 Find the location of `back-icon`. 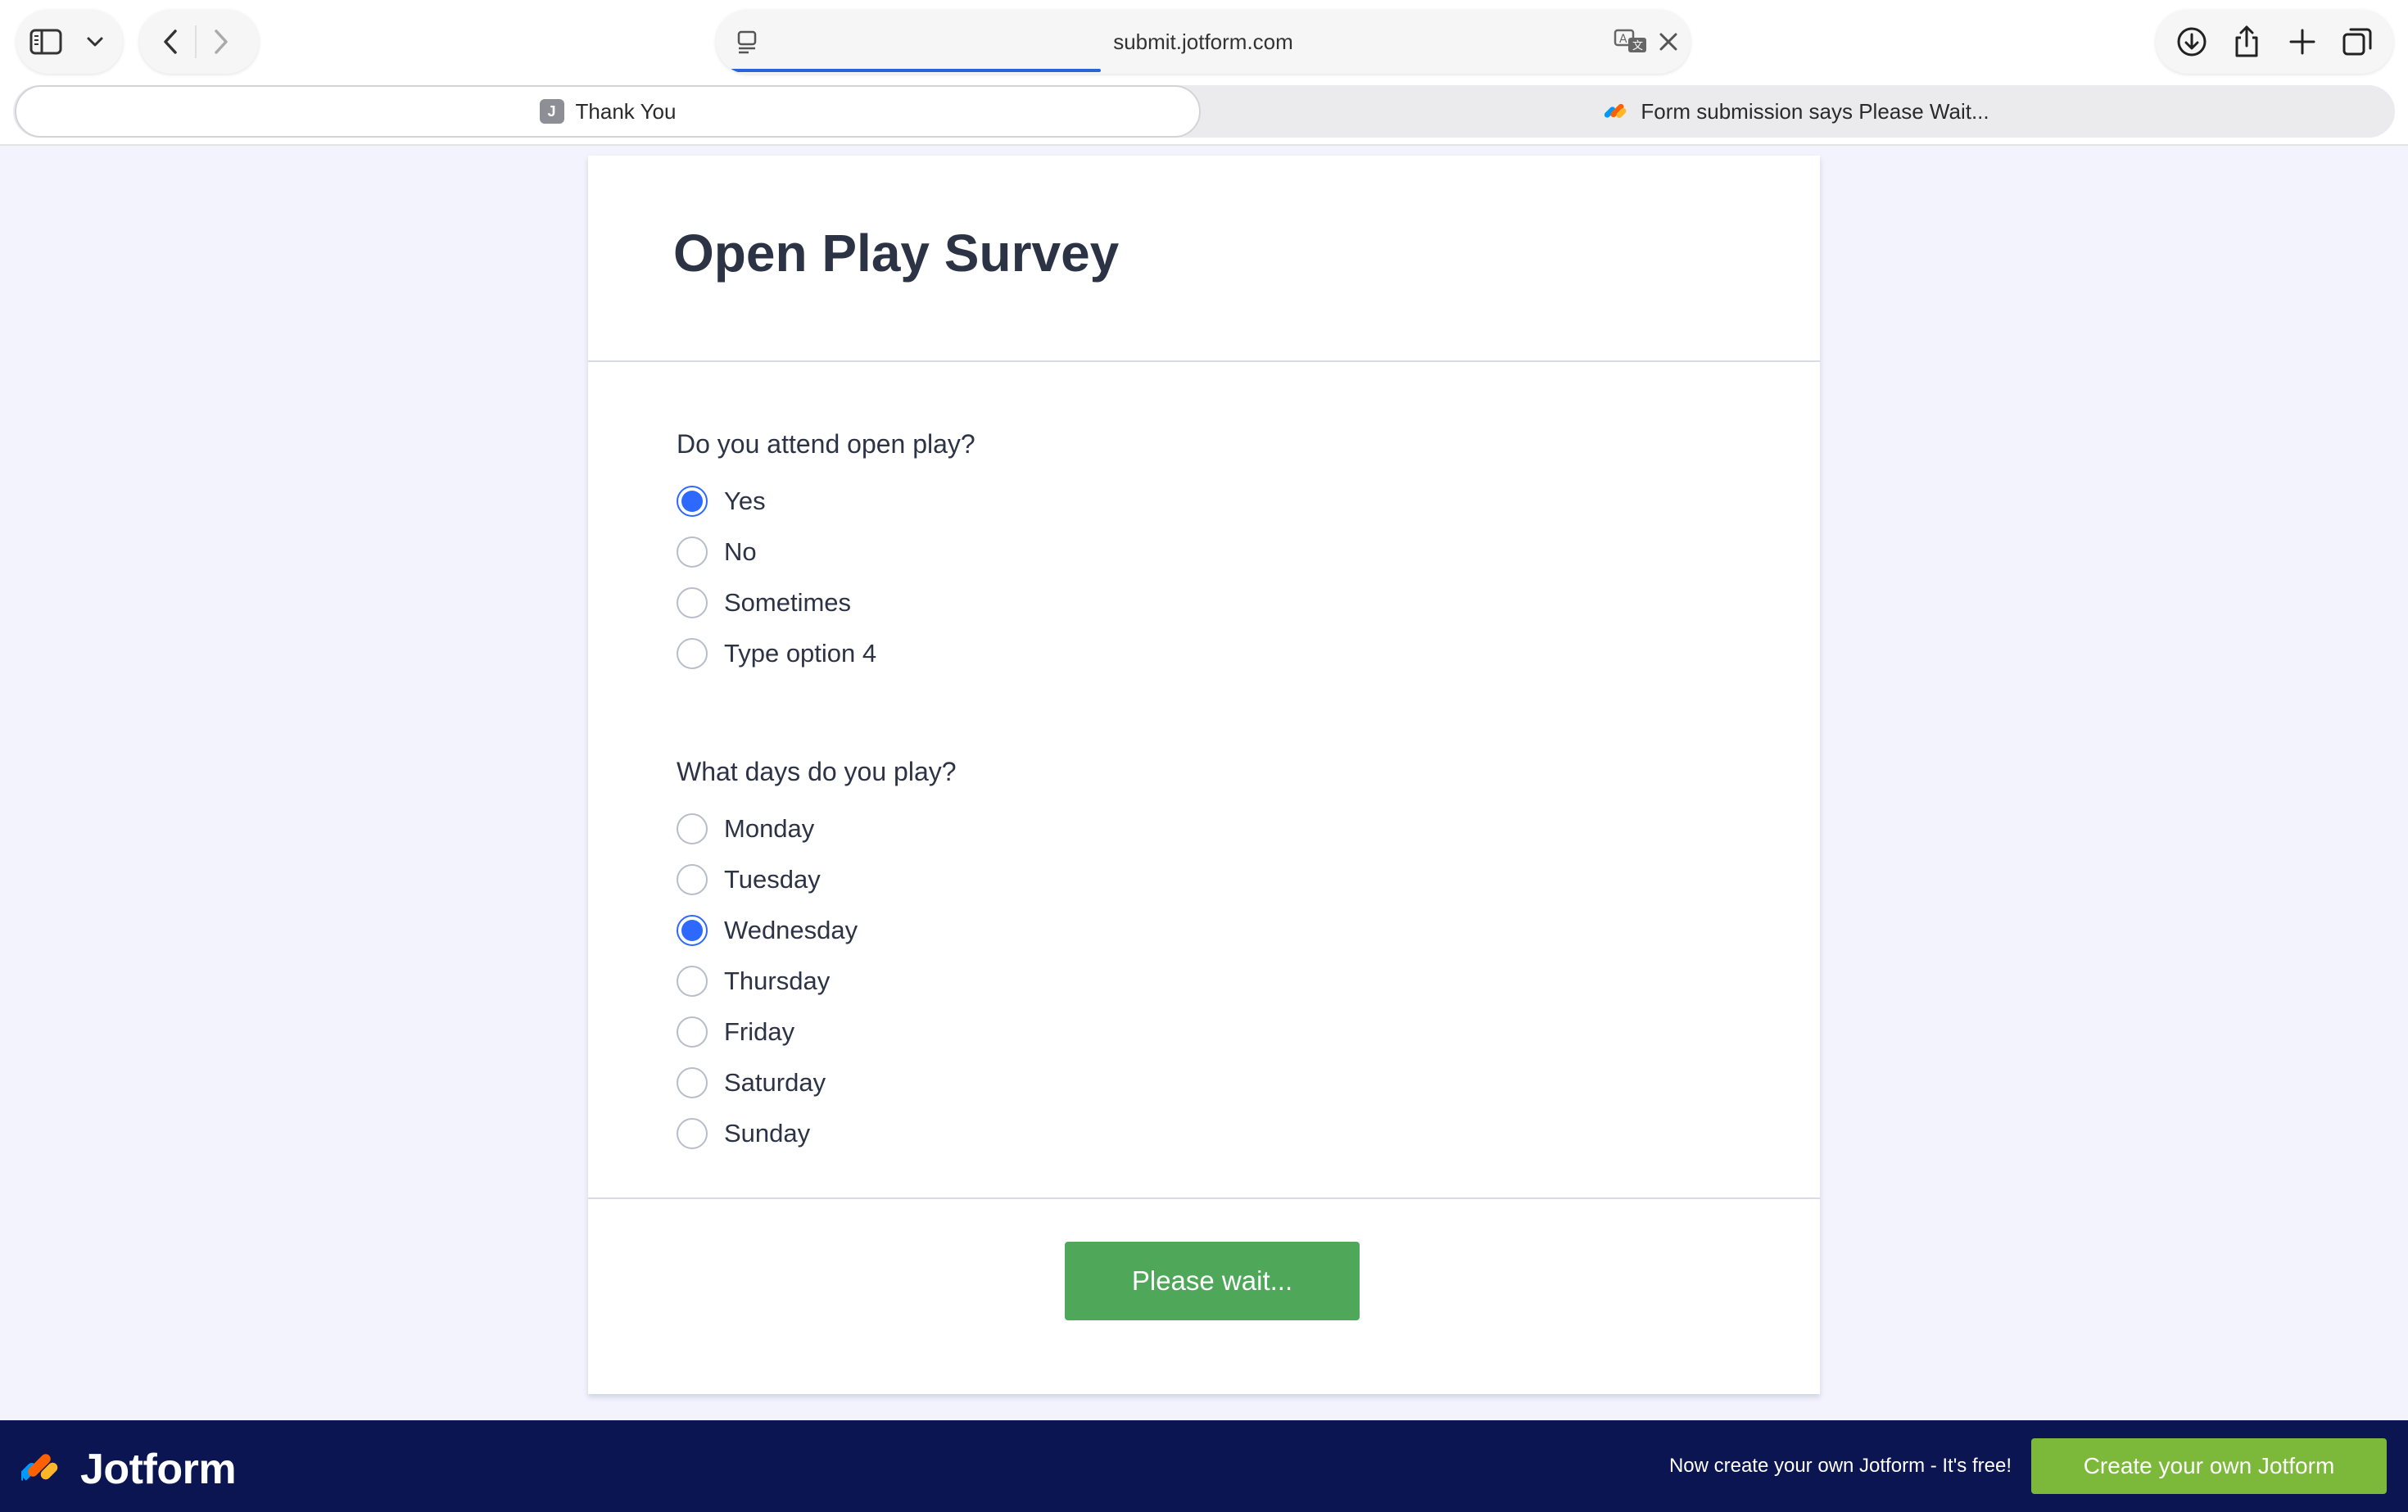

back-icon is located at coordinates (170, 42).